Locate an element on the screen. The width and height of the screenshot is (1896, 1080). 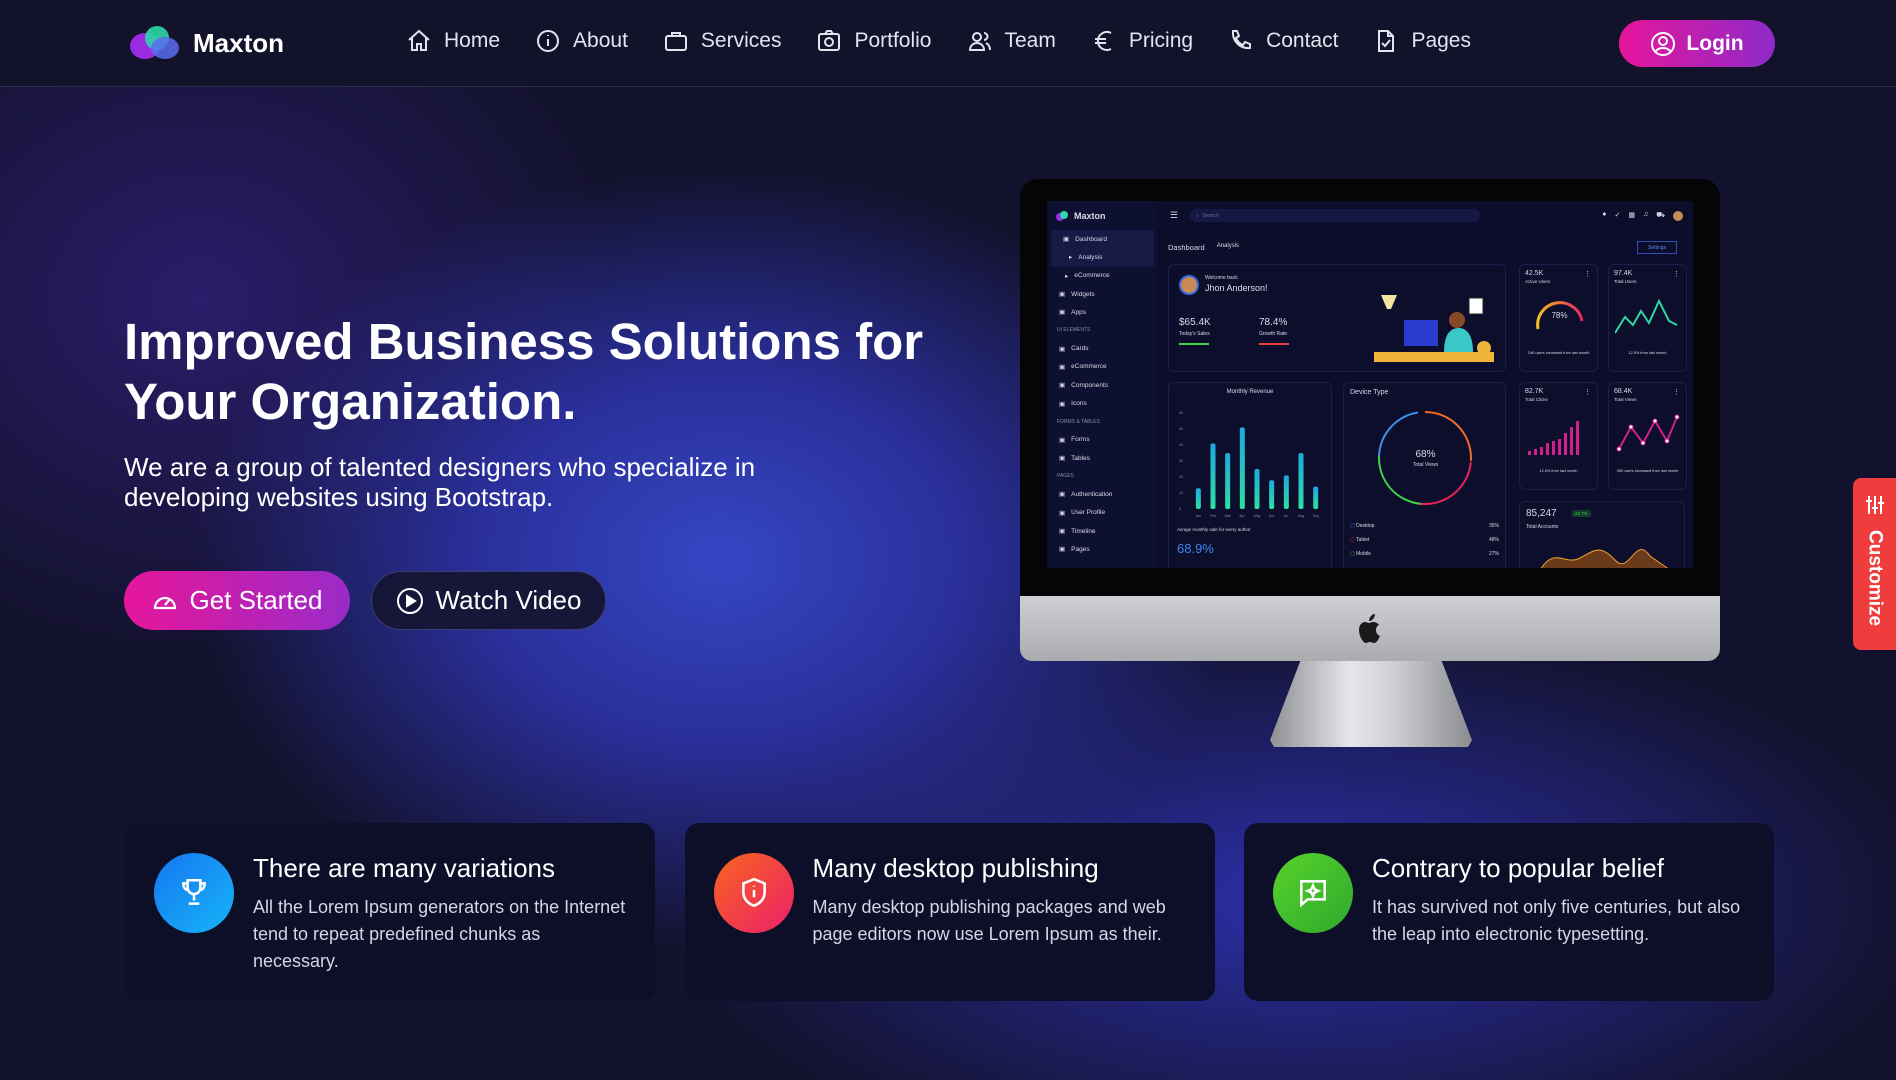
sales-label: Today's Sales is located at coordinates (1194, 334).